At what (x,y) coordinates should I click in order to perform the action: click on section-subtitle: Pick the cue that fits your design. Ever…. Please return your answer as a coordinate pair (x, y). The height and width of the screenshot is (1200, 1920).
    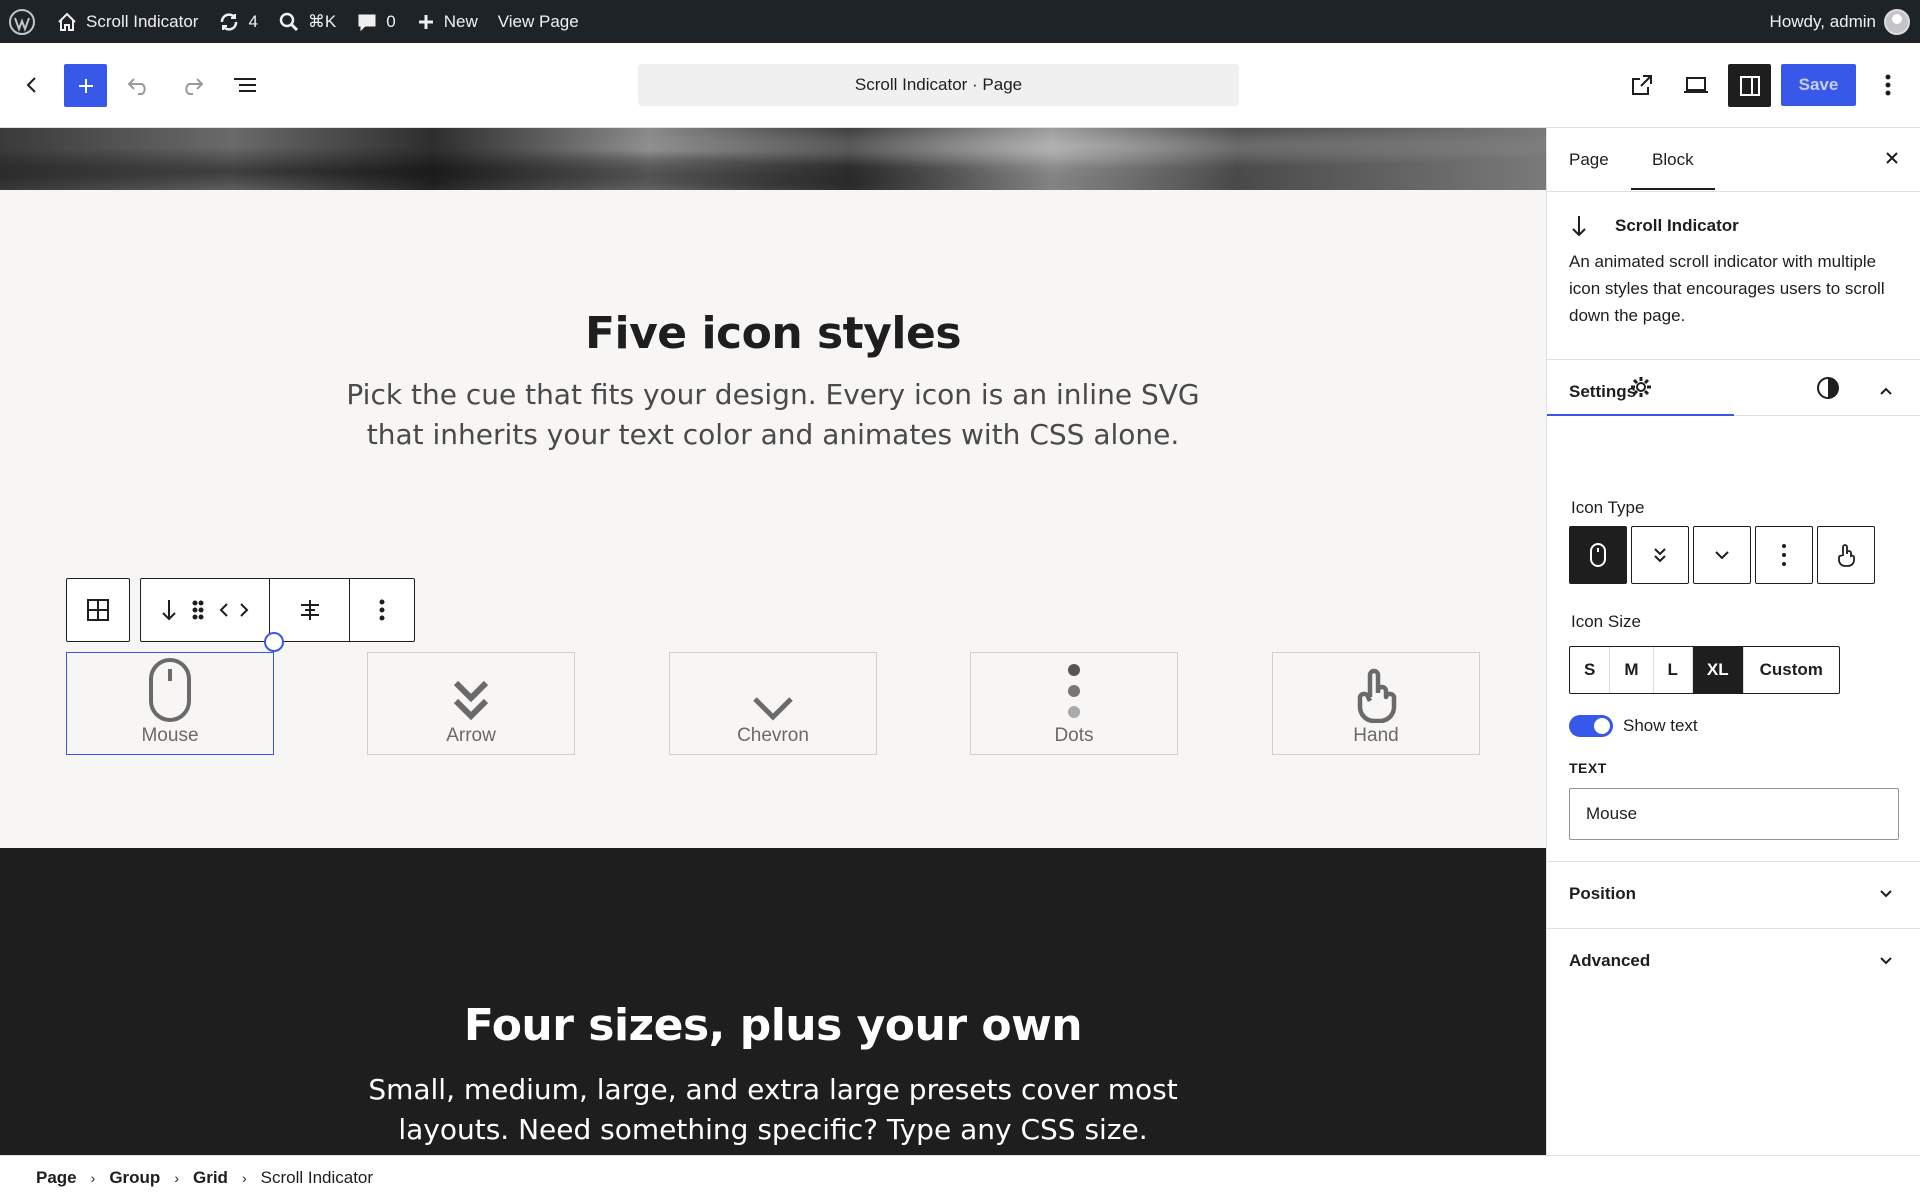
    Looking at the image, I should click on (773, 415).